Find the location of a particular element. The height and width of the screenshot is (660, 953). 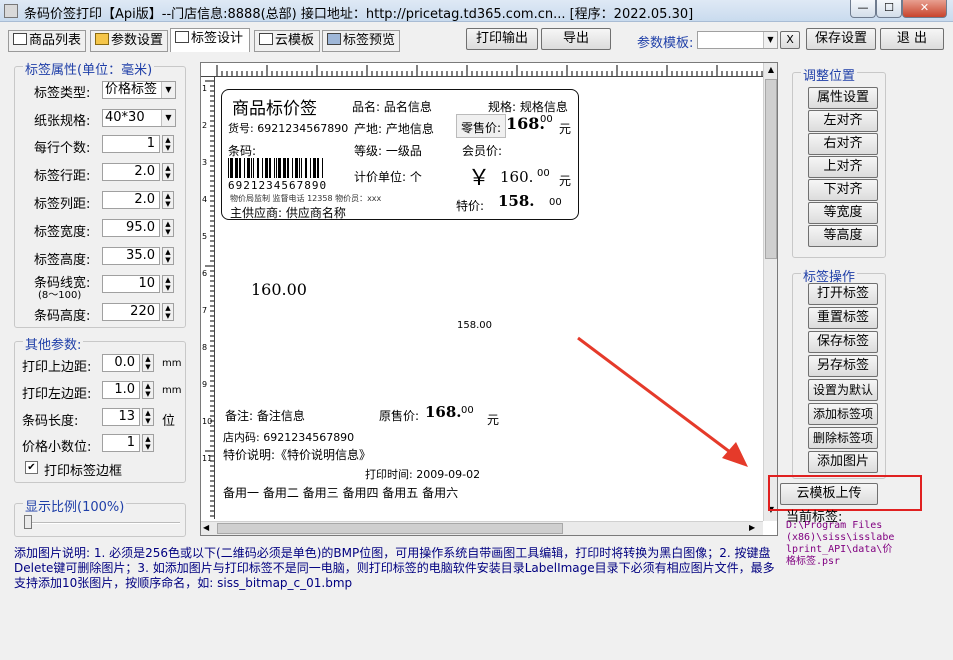

height-spinner: ▲ ▼ is located at coordinates (168, 256).